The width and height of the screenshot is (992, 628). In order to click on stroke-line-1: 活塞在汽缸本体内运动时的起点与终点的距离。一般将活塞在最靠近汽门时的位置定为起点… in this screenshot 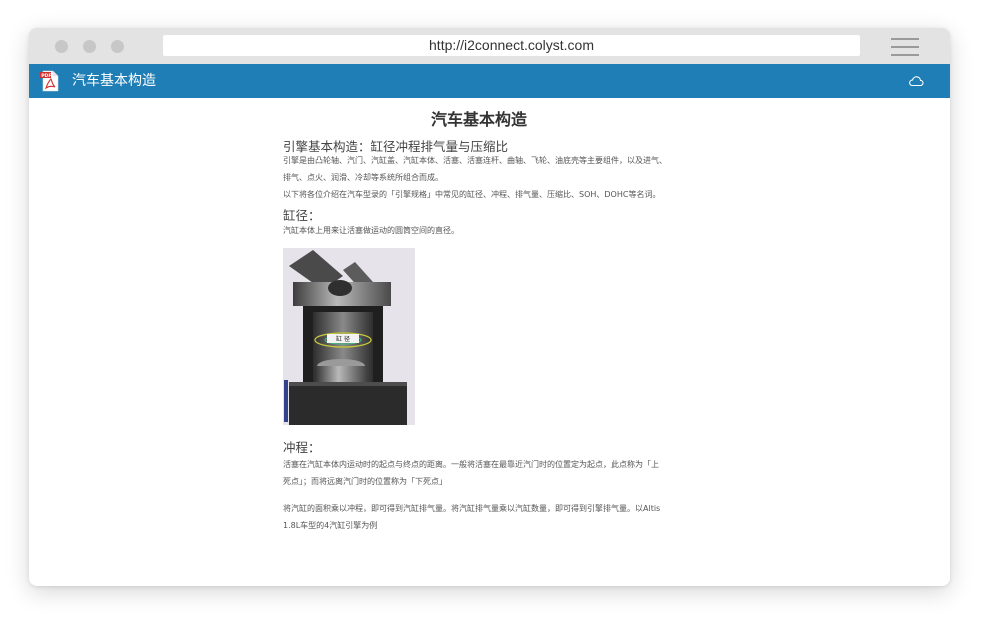, I will do `click(471, 464)`.